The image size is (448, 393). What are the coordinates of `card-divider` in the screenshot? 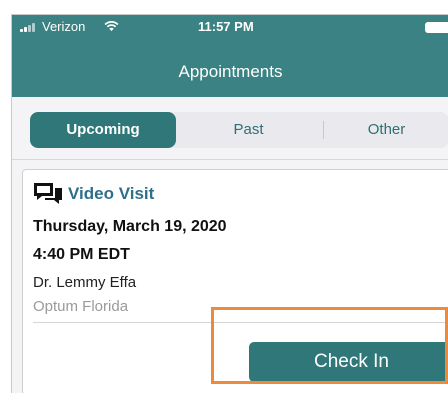 It's located at (240, 322).